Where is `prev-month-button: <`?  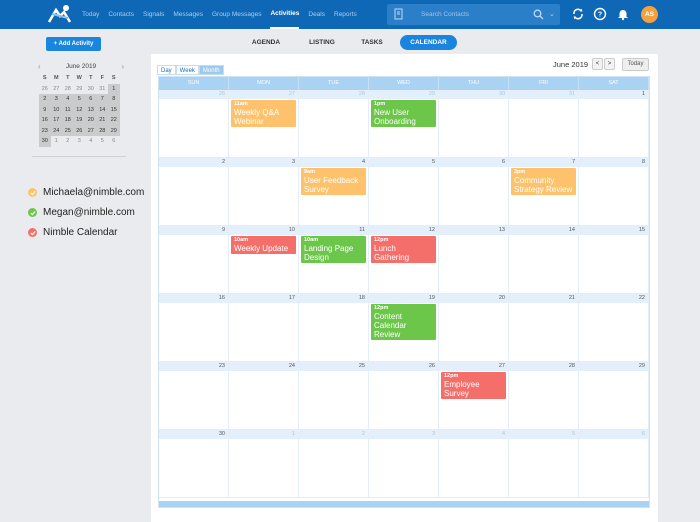 prev-month-button: < is located at coordinates (597, 64).